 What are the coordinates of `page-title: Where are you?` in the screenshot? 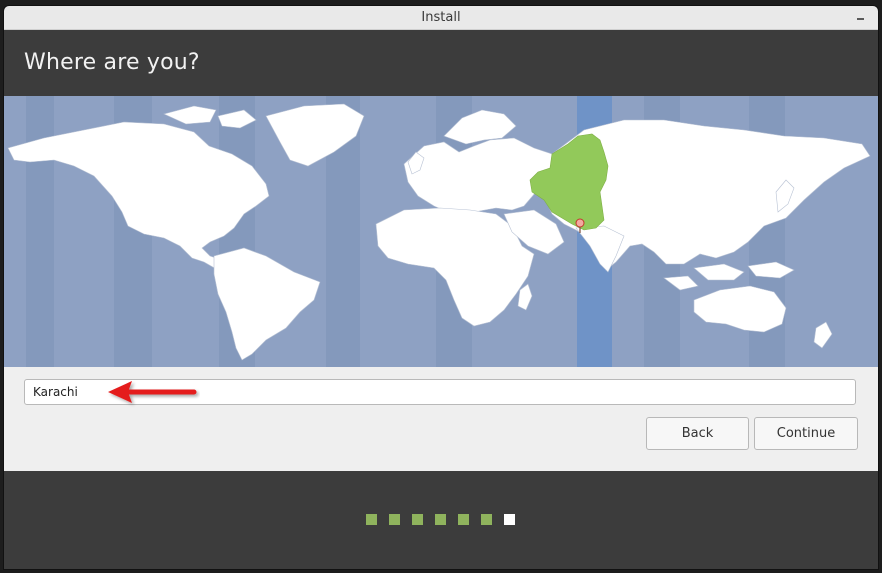 It's located at (112, 62).